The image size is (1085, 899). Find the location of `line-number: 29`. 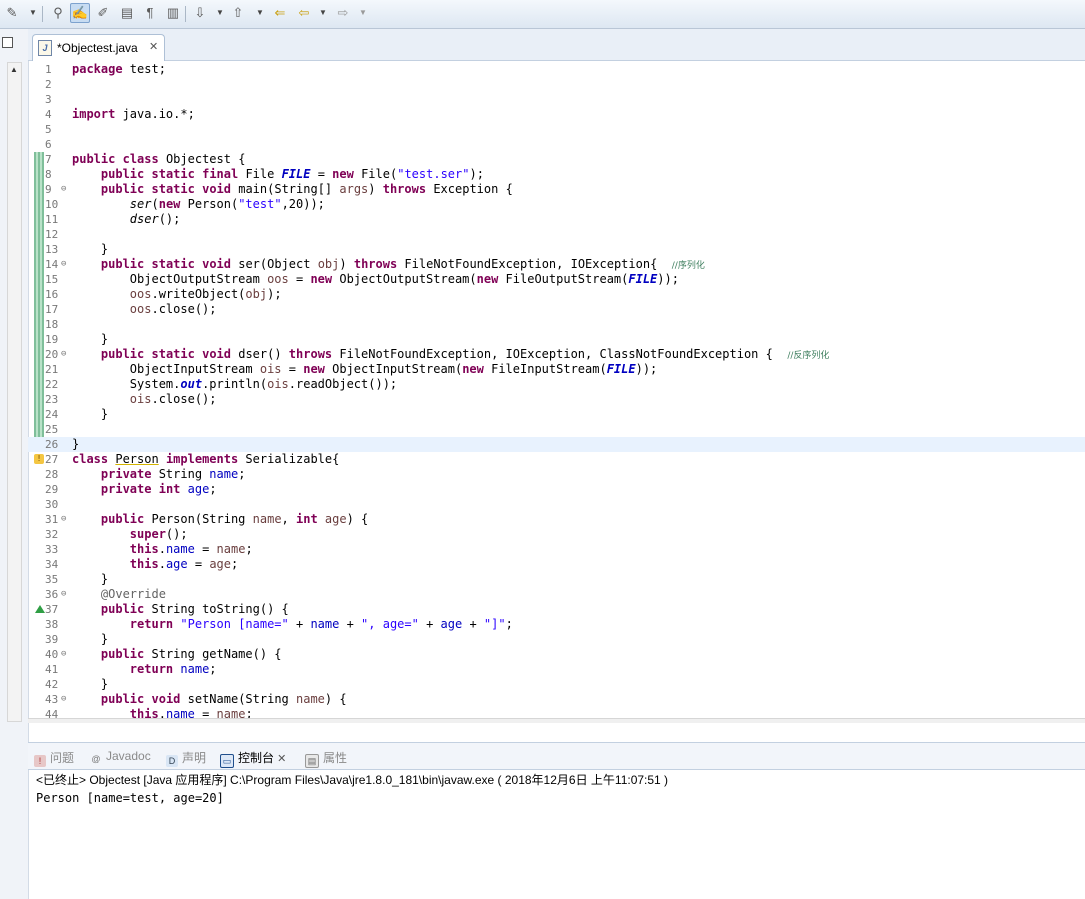

line-number: 29 is located at coordinates (52, 489).